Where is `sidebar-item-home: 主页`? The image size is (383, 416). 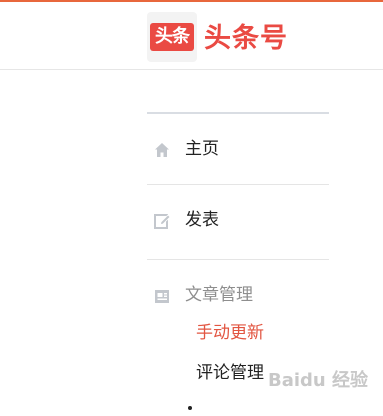 sidebar-item-home: 主页 is located at coordinates (238, 149).